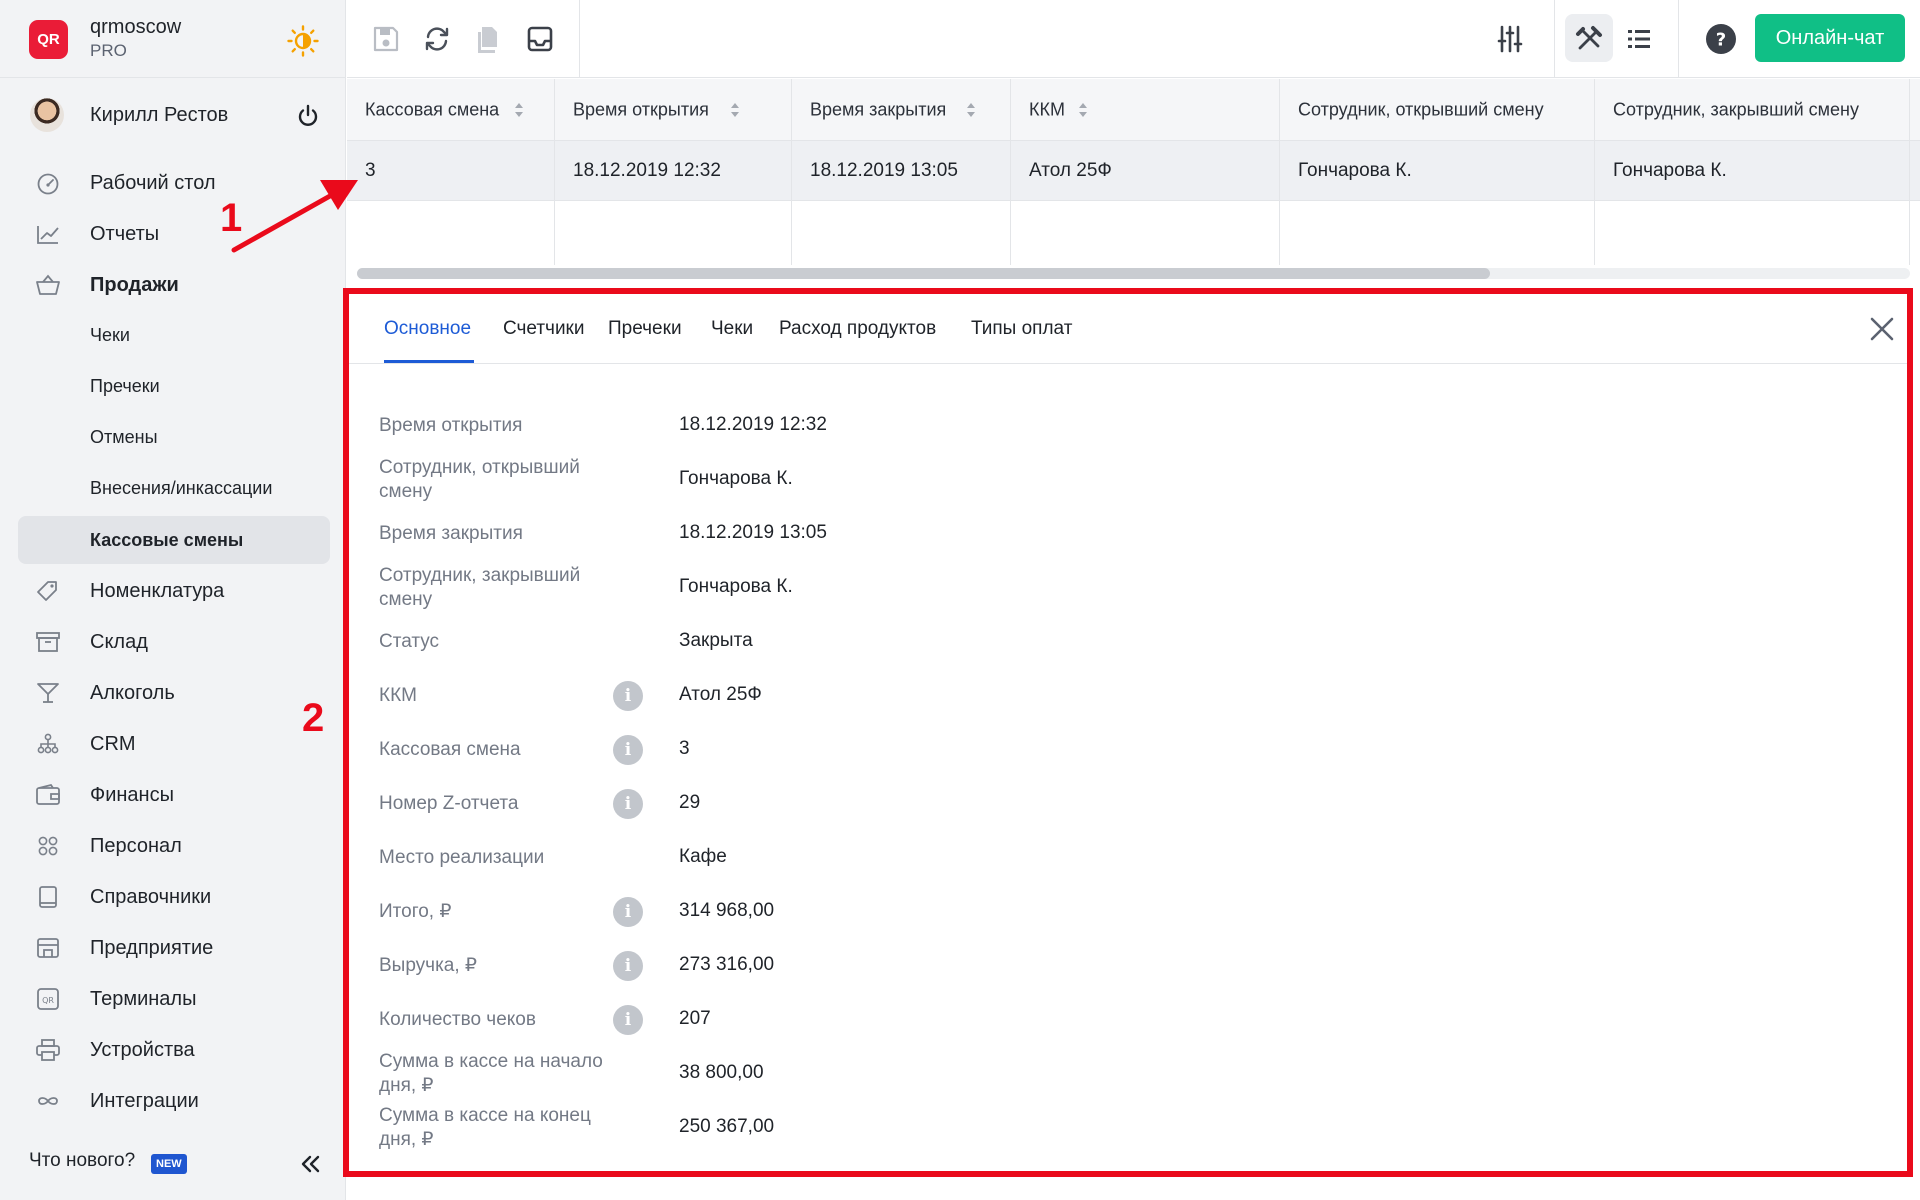 The image size is (1920, 1200). Describe the element at coordinates (48, 39) in the screenshot. I see `brand-logo: QR` at that location.